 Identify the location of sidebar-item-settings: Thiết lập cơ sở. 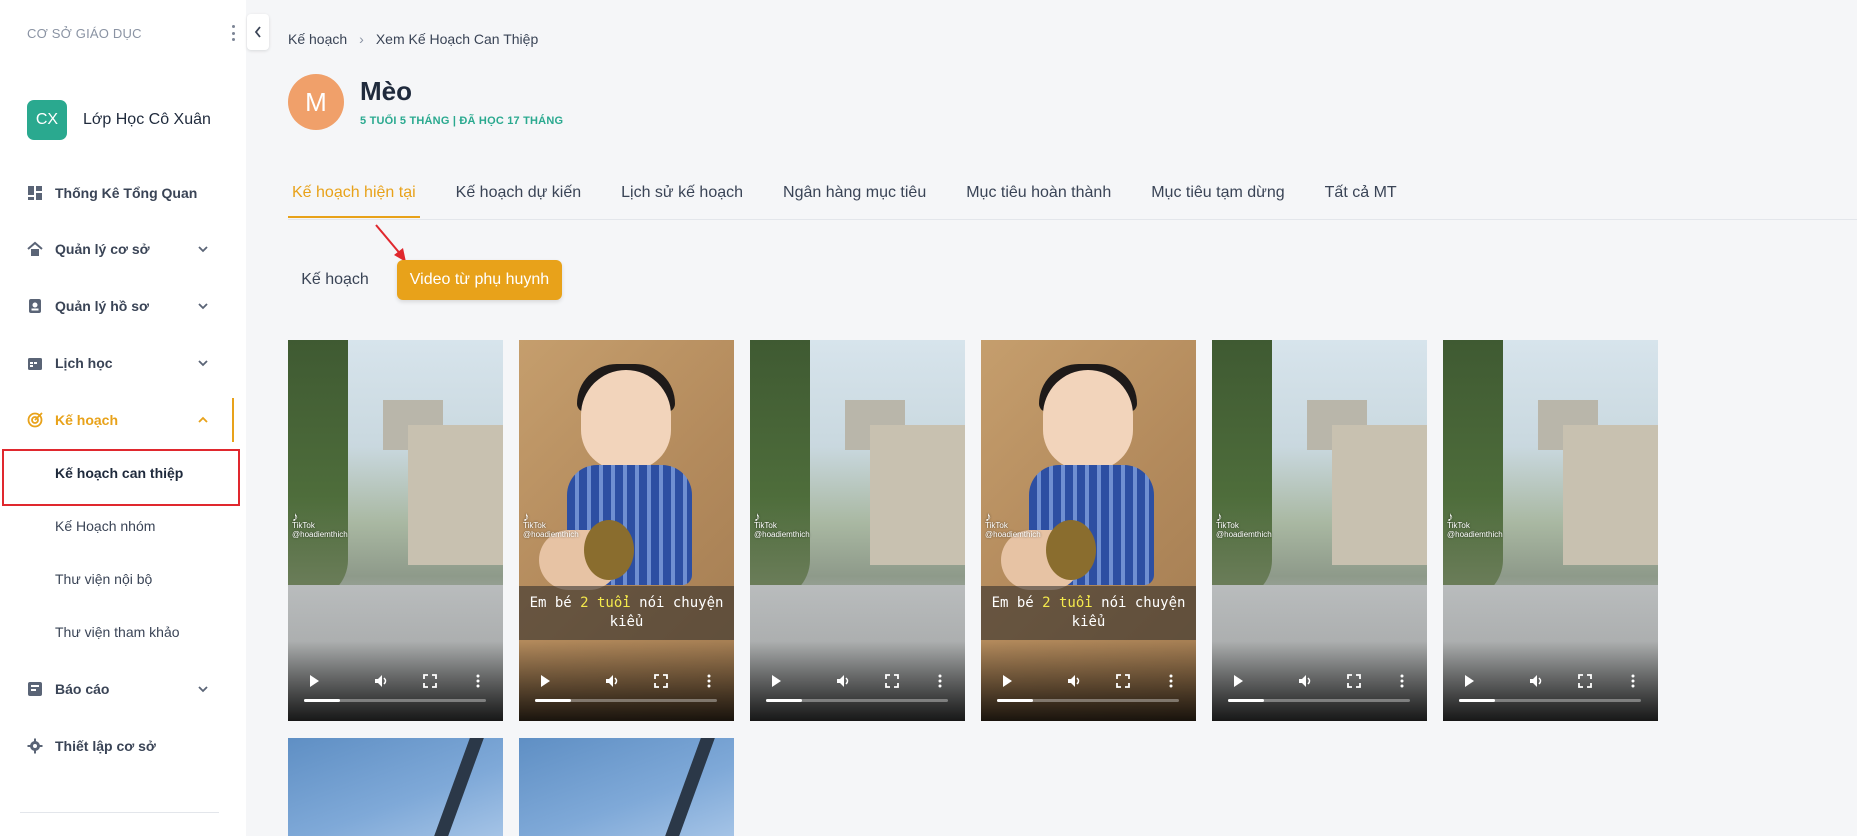
(117, 746).